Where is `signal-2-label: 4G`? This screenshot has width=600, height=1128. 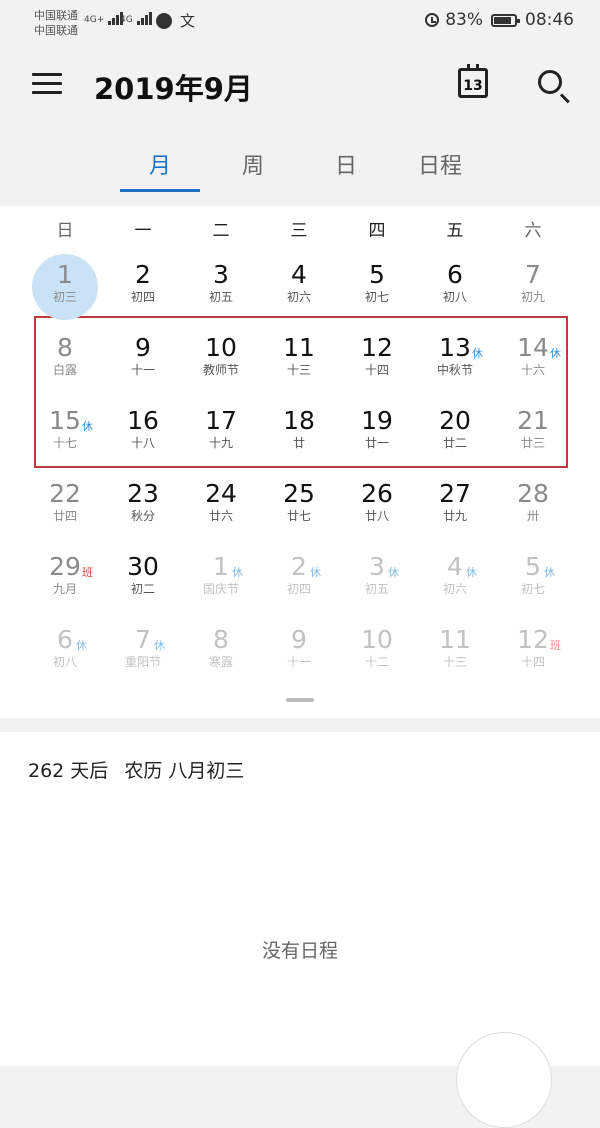 signal-2-label: 4G is located at coordinates (126, 20).